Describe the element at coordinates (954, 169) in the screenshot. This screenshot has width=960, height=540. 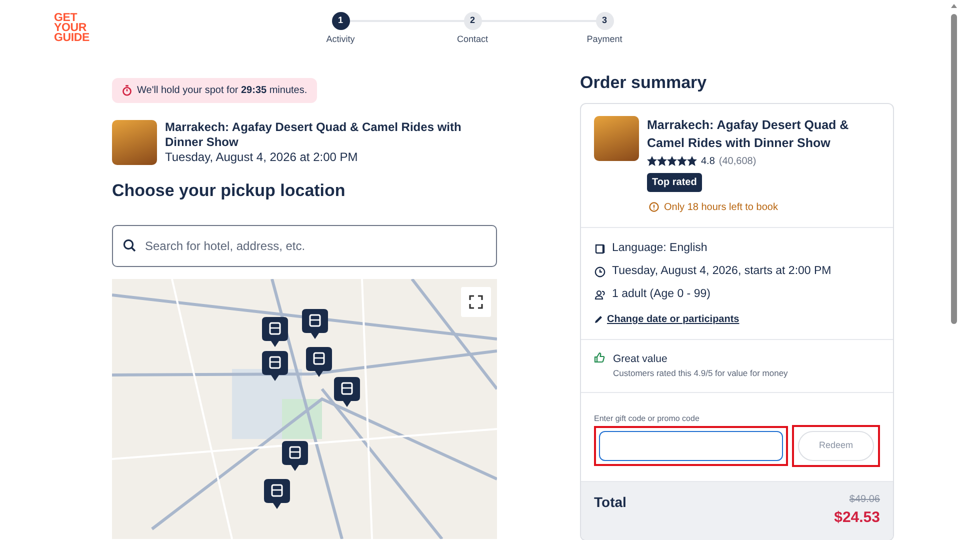
I see `scrollbar-thumb` at that location.